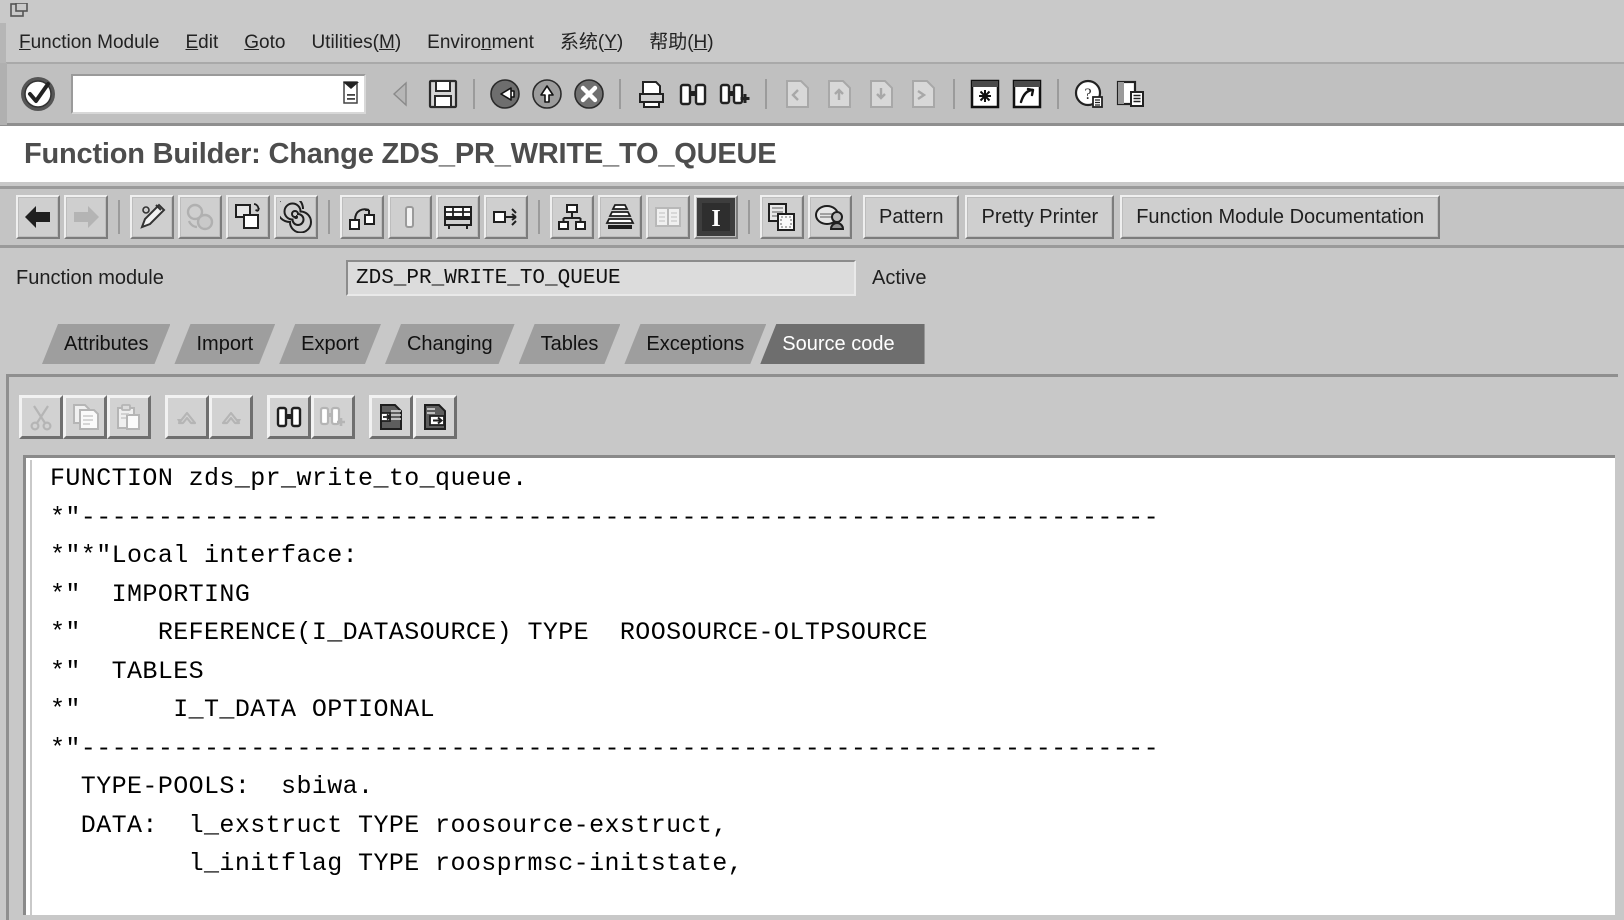 The height and width of the screenshot is (920, 1624). What do you see at coordinates (231, 417) in the screenshot?
I see `redo-icon` at bounding box center [231, 417].